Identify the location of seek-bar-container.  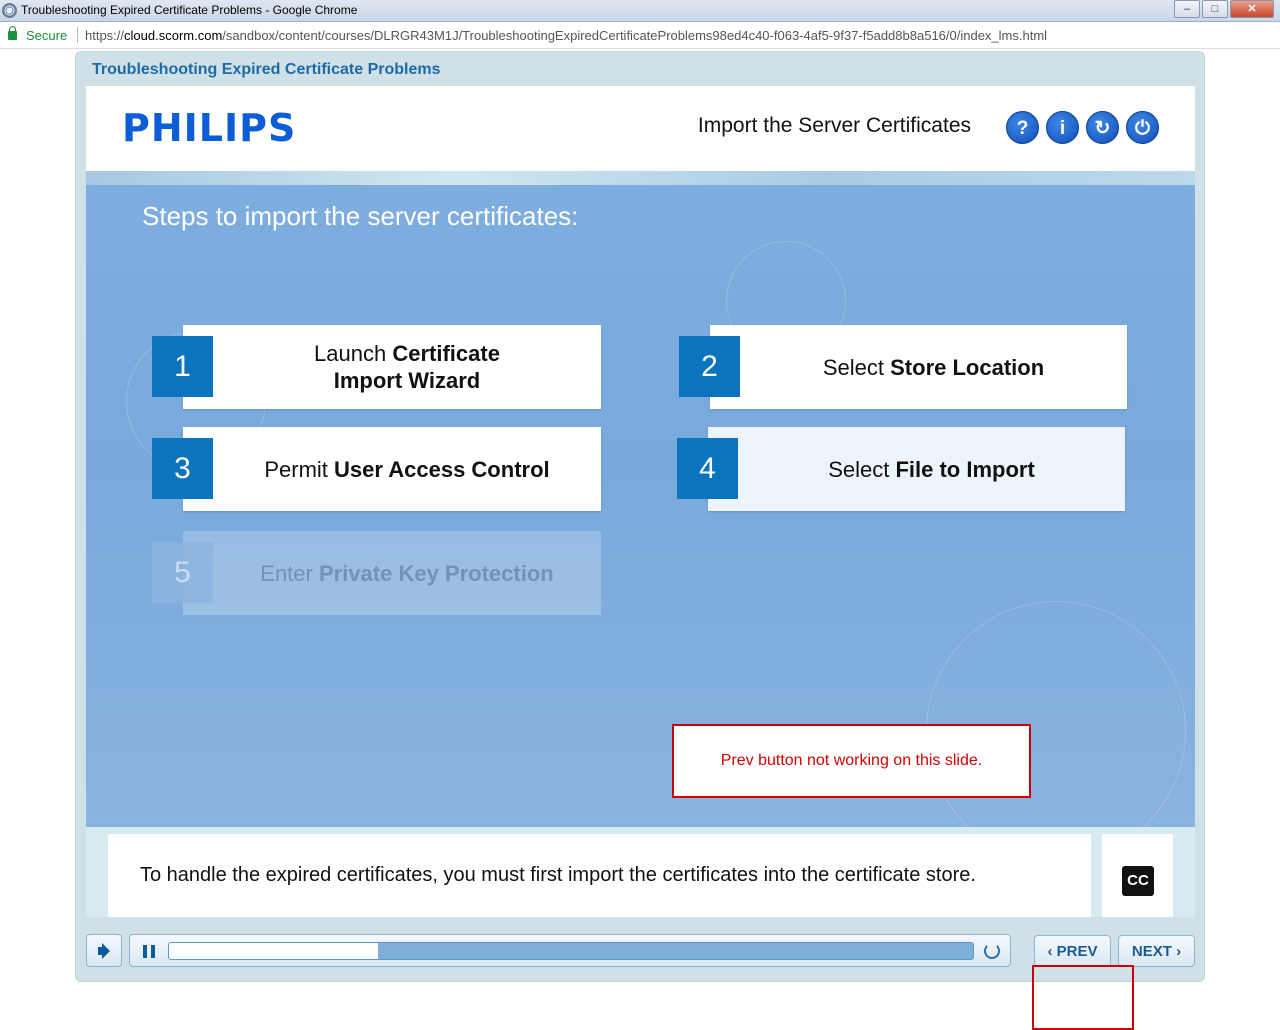
(570, 950).